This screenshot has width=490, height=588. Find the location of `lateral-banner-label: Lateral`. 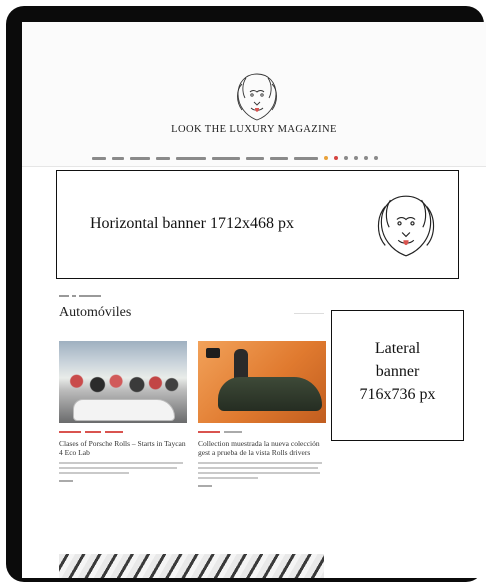

lateral-banner-label: Lateral is located at coordinates (397, 348).